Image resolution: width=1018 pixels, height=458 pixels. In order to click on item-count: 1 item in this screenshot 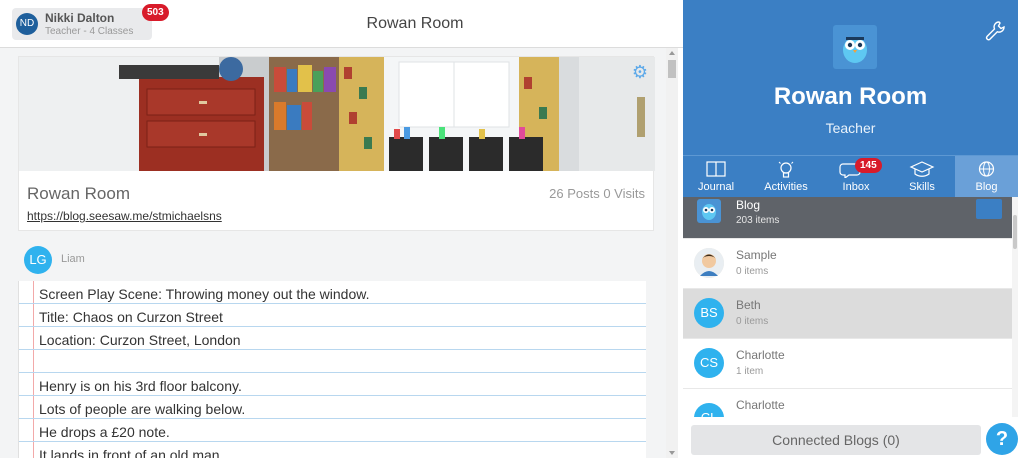, I will do `click(750, 371)`.